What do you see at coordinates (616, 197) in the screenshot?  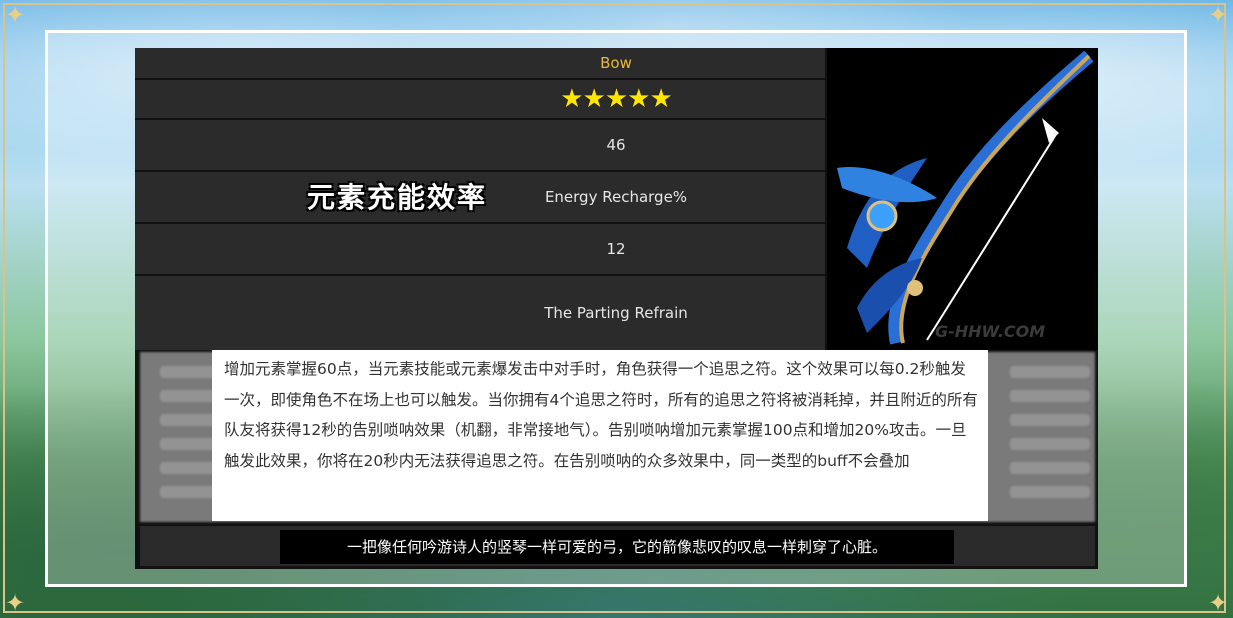 I see `substat-name: Energy Recharge%` at bounding box center [616, 197].